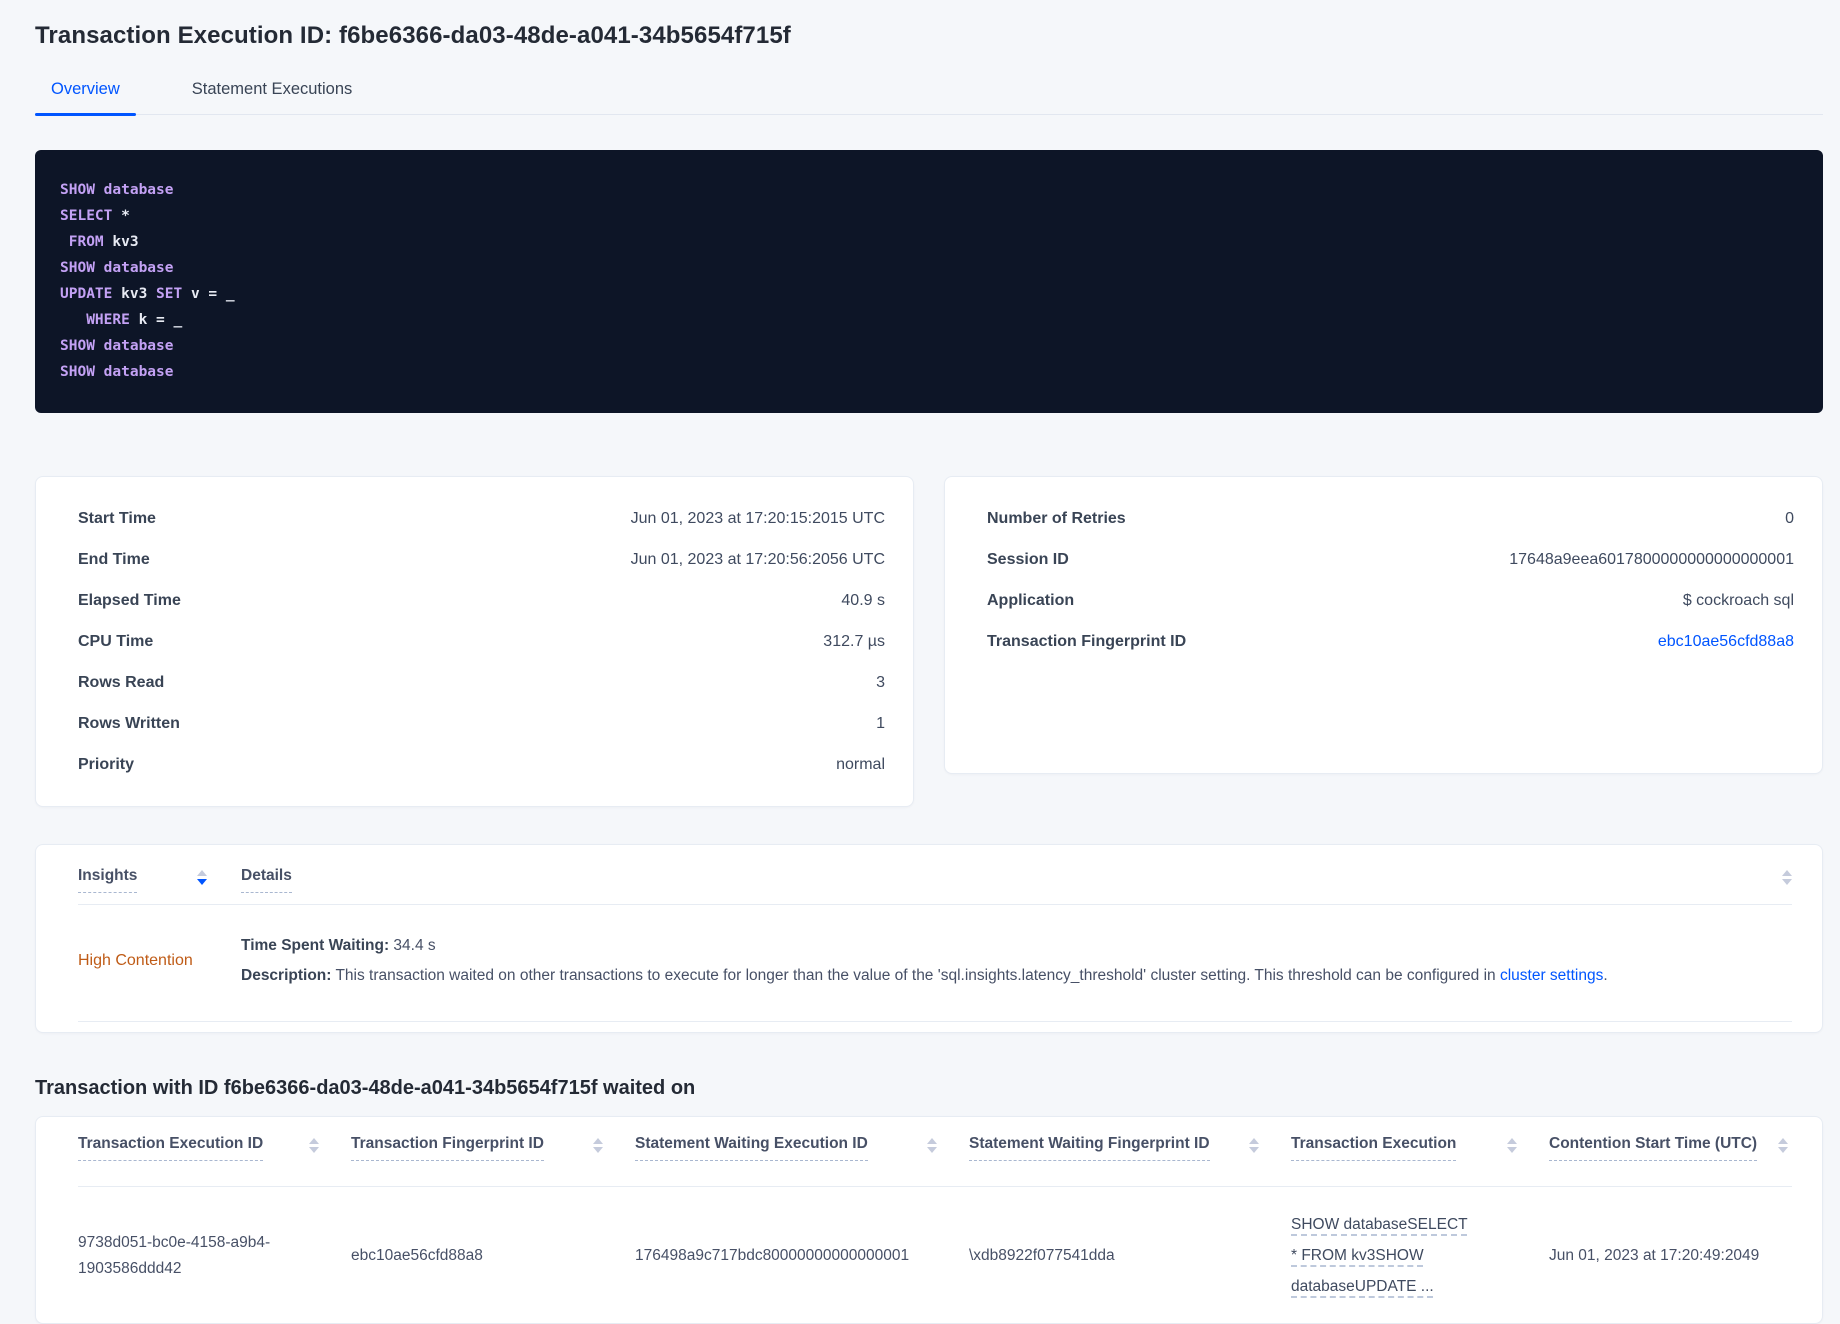 This screenshot has height=1324, width=1840. I want to click on header-transaction-fingerprint-id: Transaction Fingerprint ID, so click(493, 1160).